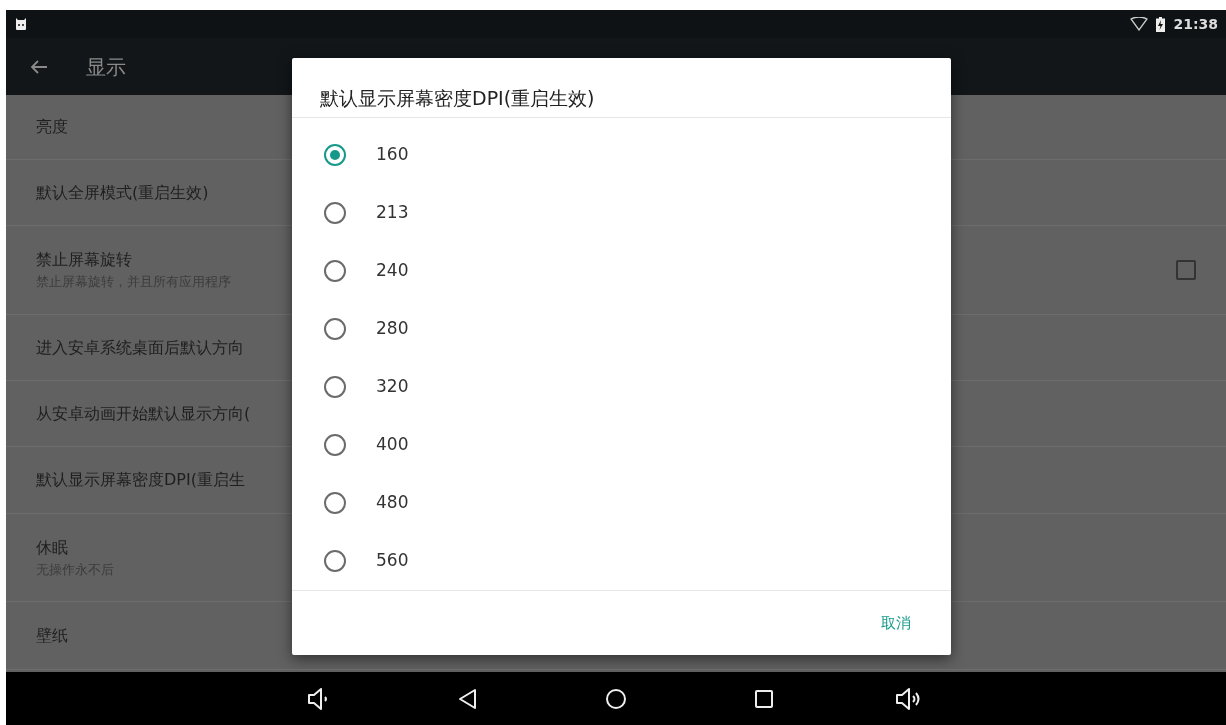 The image size is (1226, 725). I want to click on setting-title: 进入安卓系统桌面后默认方向, so click(140, 347).